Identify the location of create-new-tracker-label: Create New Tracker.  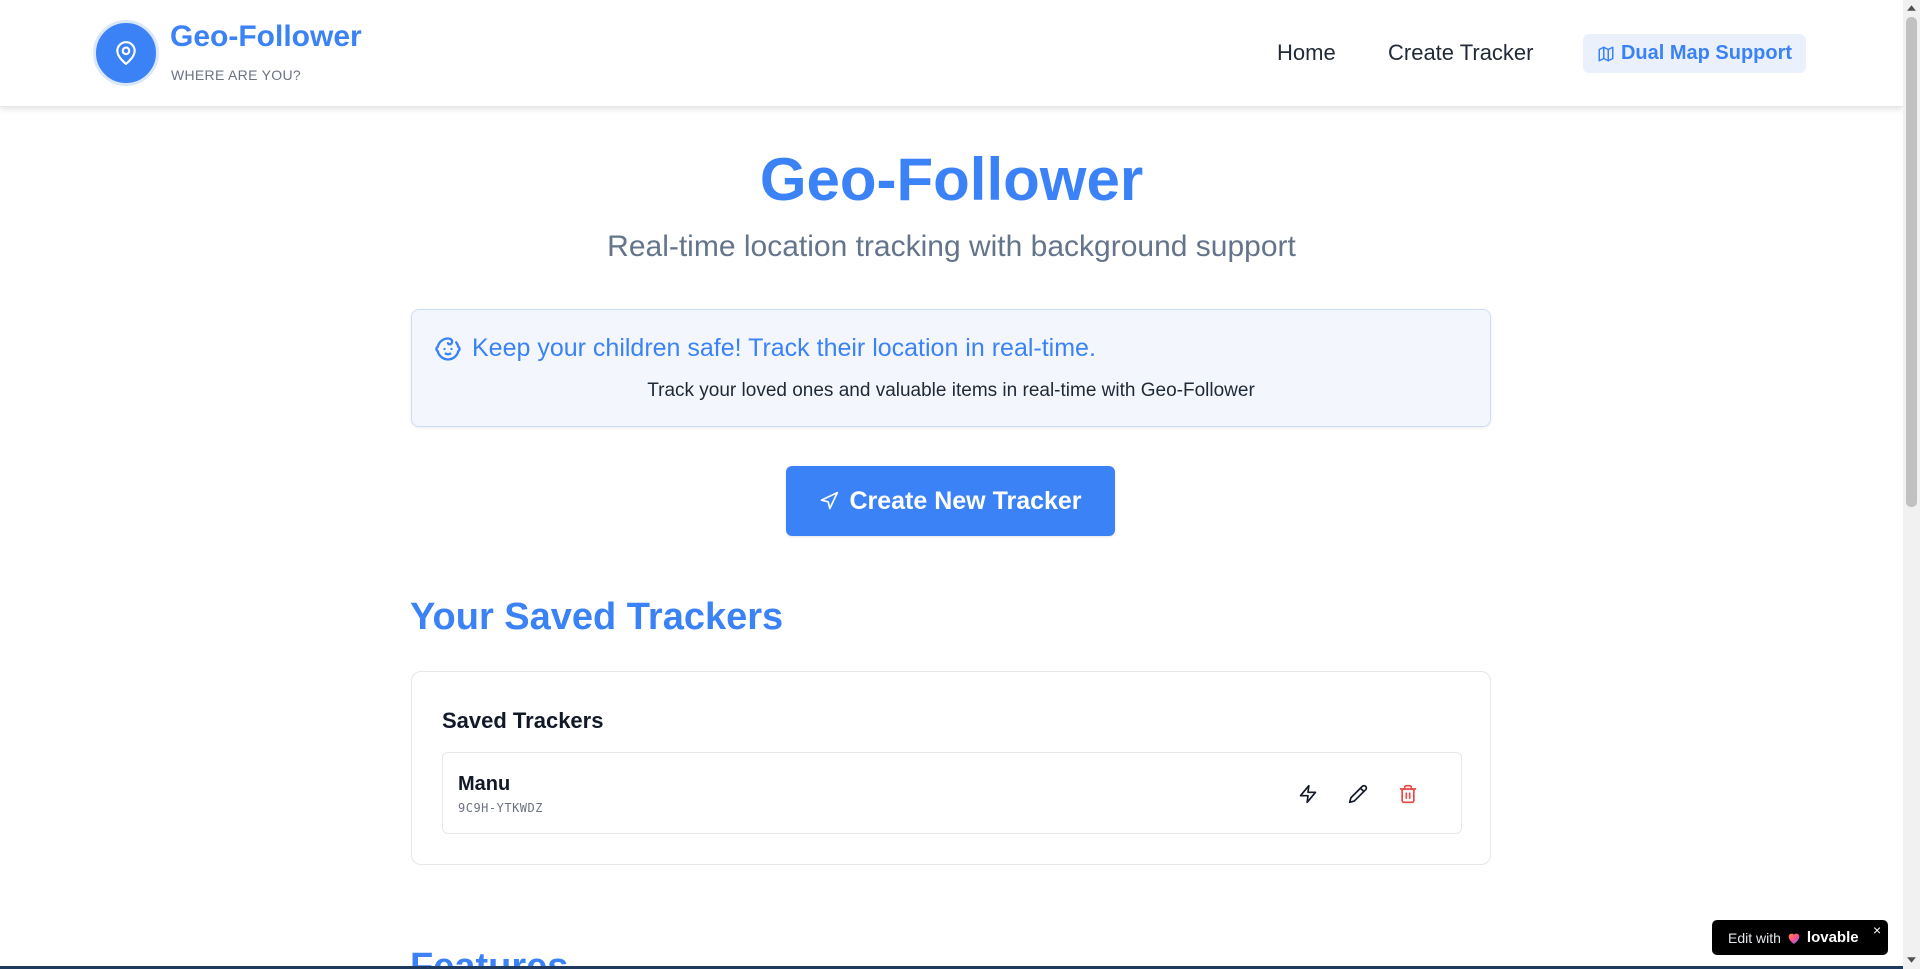
(965, 500).